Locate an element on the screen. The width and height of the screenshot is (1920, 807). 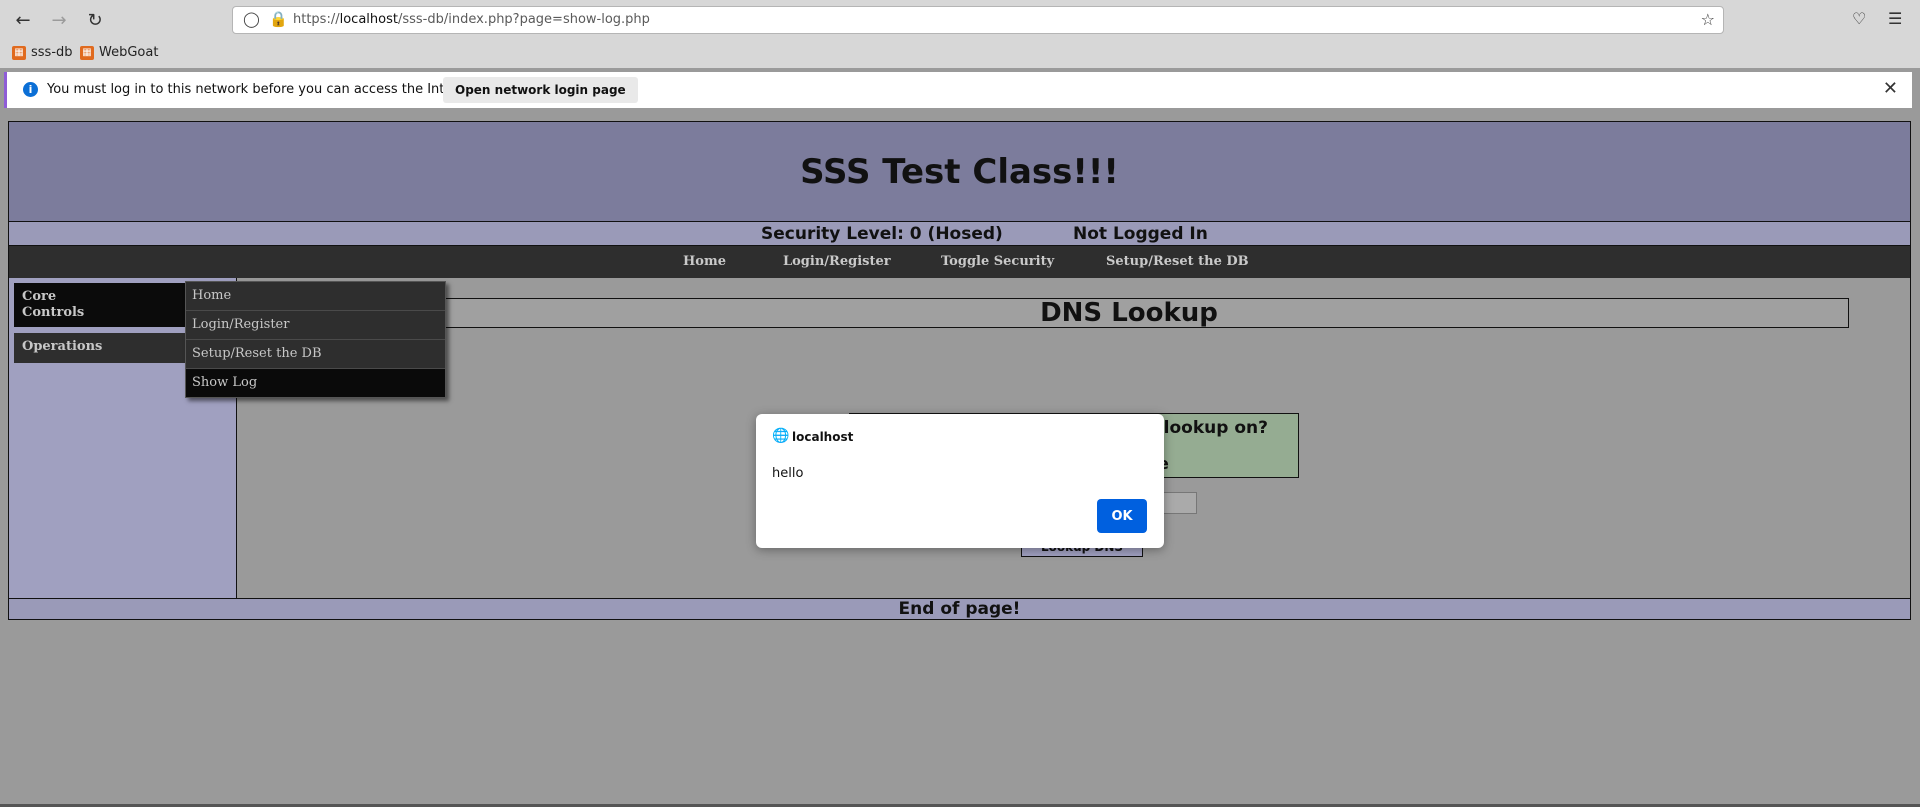
login-status: Not Logged In is located at coordinates (1140, 234).